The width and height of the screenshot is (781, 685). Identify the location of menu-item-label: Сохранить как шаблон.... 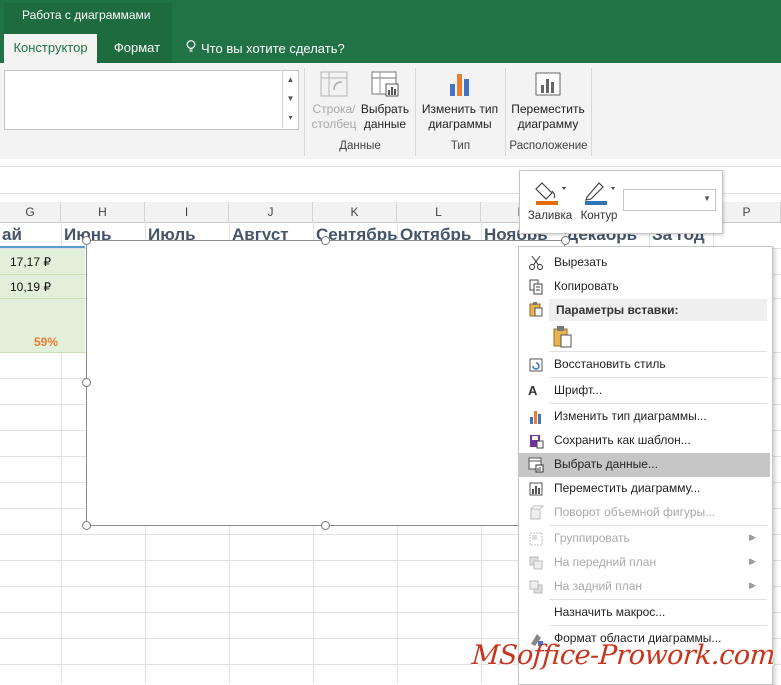
(622, 440).